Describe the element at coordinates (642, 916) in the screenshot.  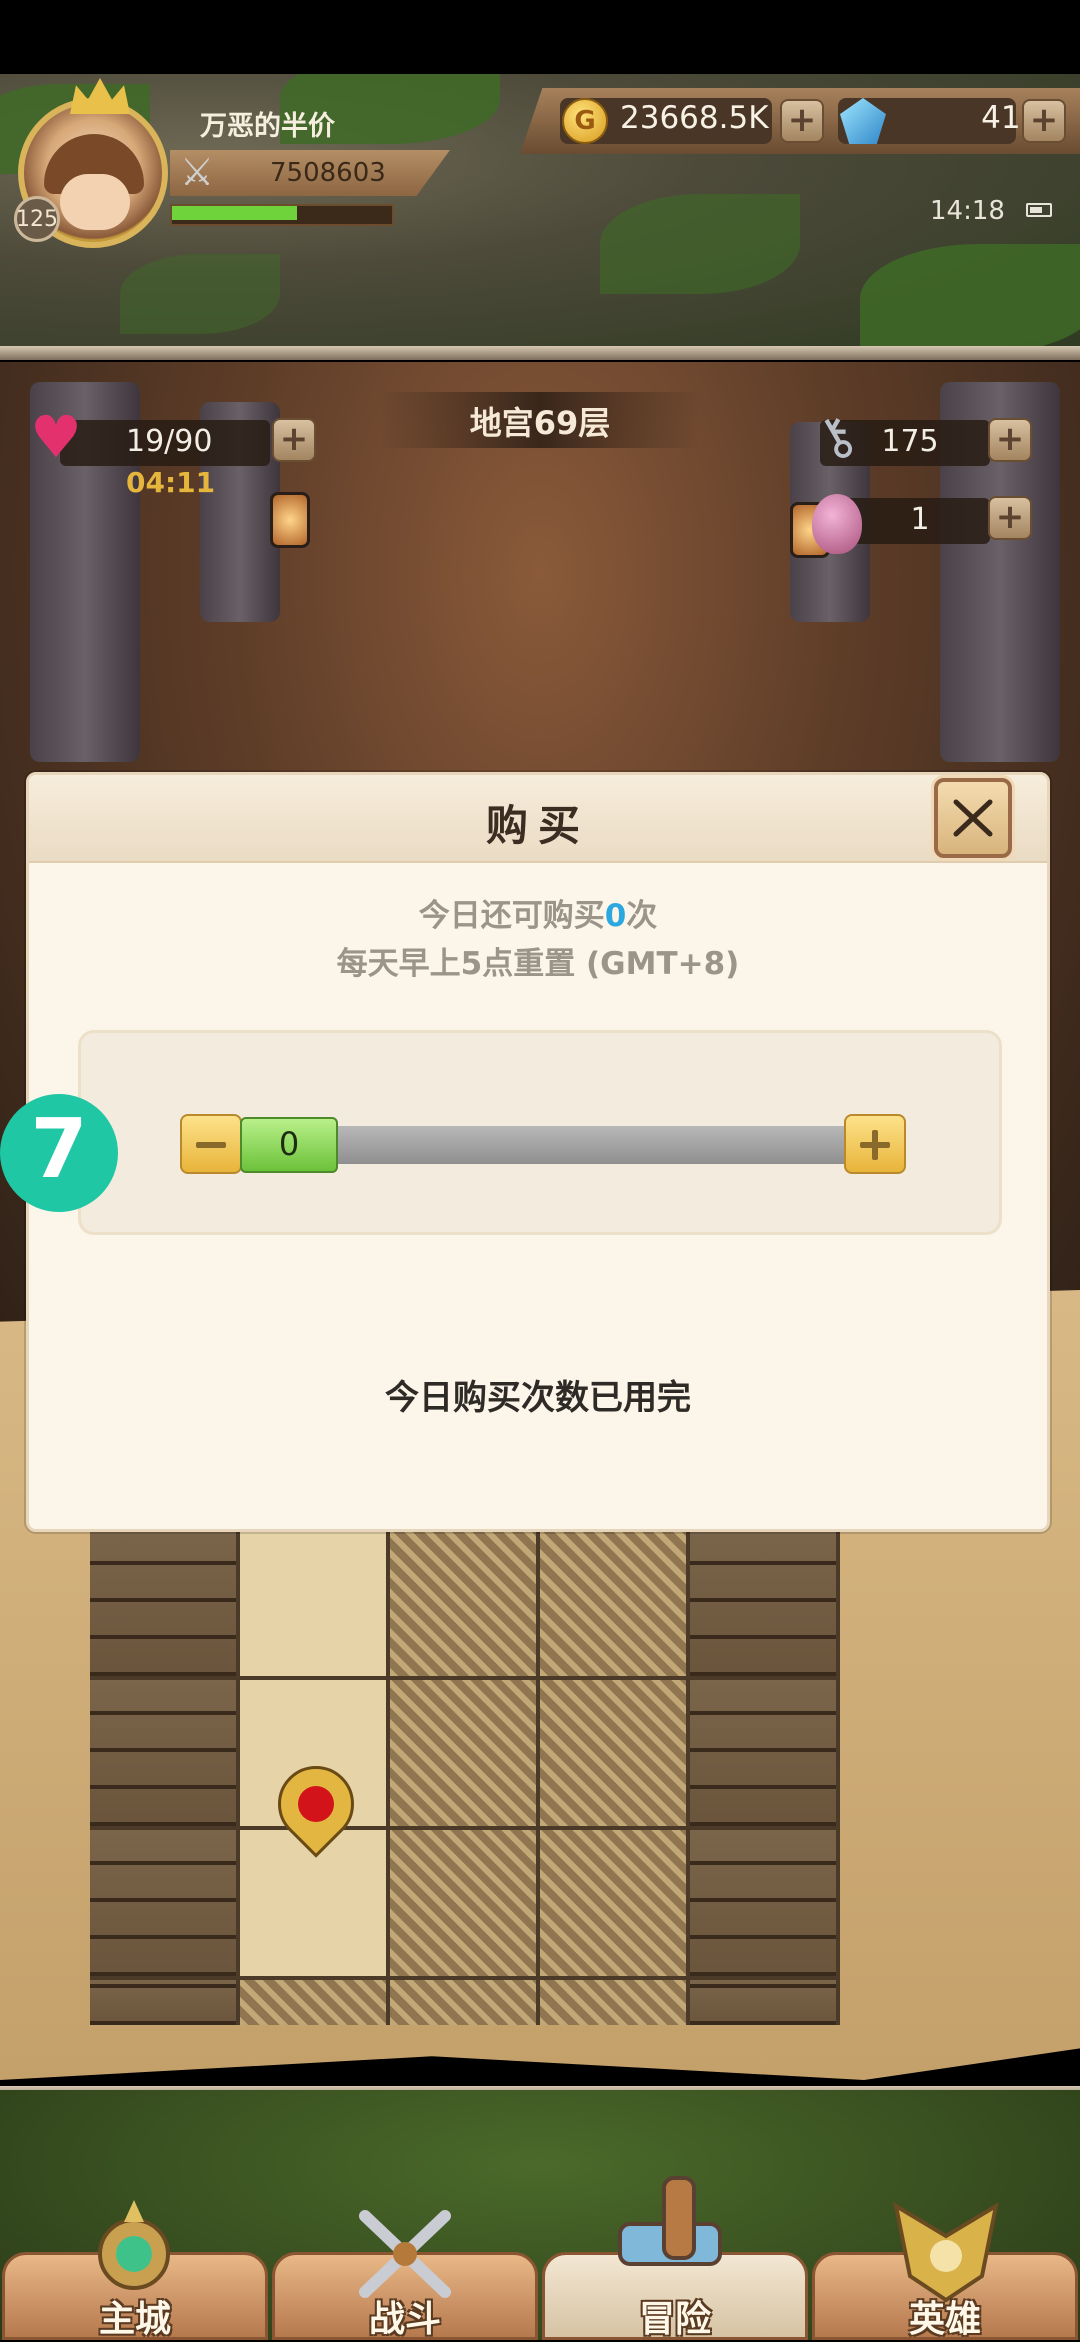
I see `remaining-suffix: 次` at that location.